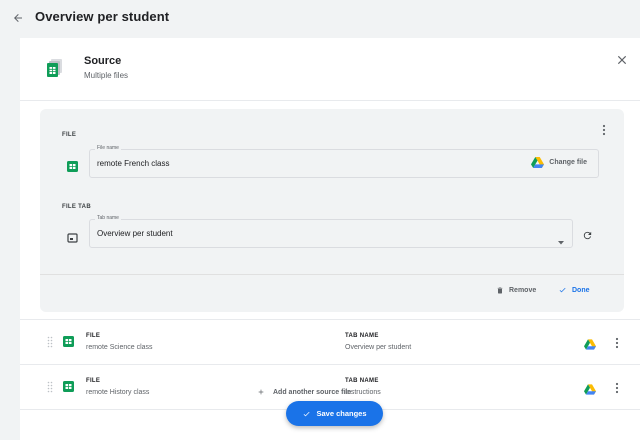 The height and width of the screenshot is (440, 640). I want to click on dropdown-arrow-icon, so click(561, 238).